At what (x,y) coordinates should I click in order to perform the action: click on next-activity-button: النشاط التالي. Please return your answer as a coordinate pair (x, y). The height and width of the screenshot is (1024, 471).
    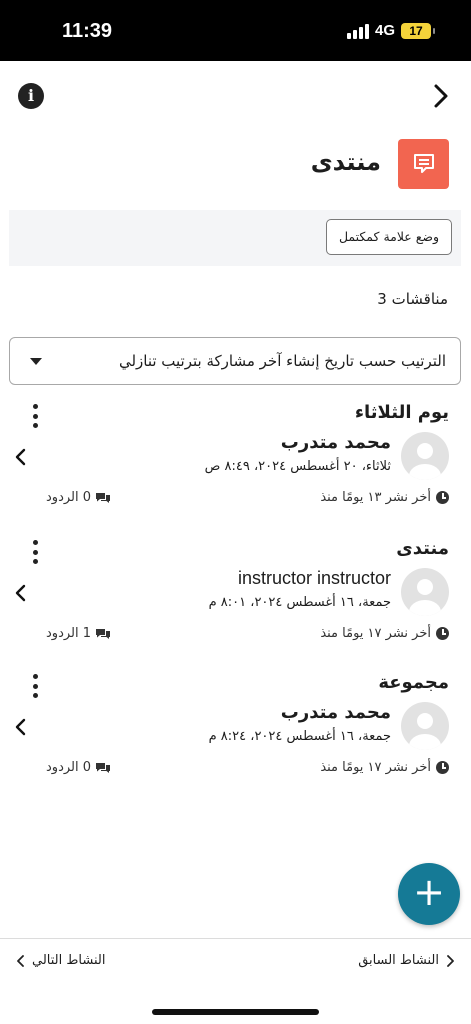
    Looking at the image, I should click on (60, 960).